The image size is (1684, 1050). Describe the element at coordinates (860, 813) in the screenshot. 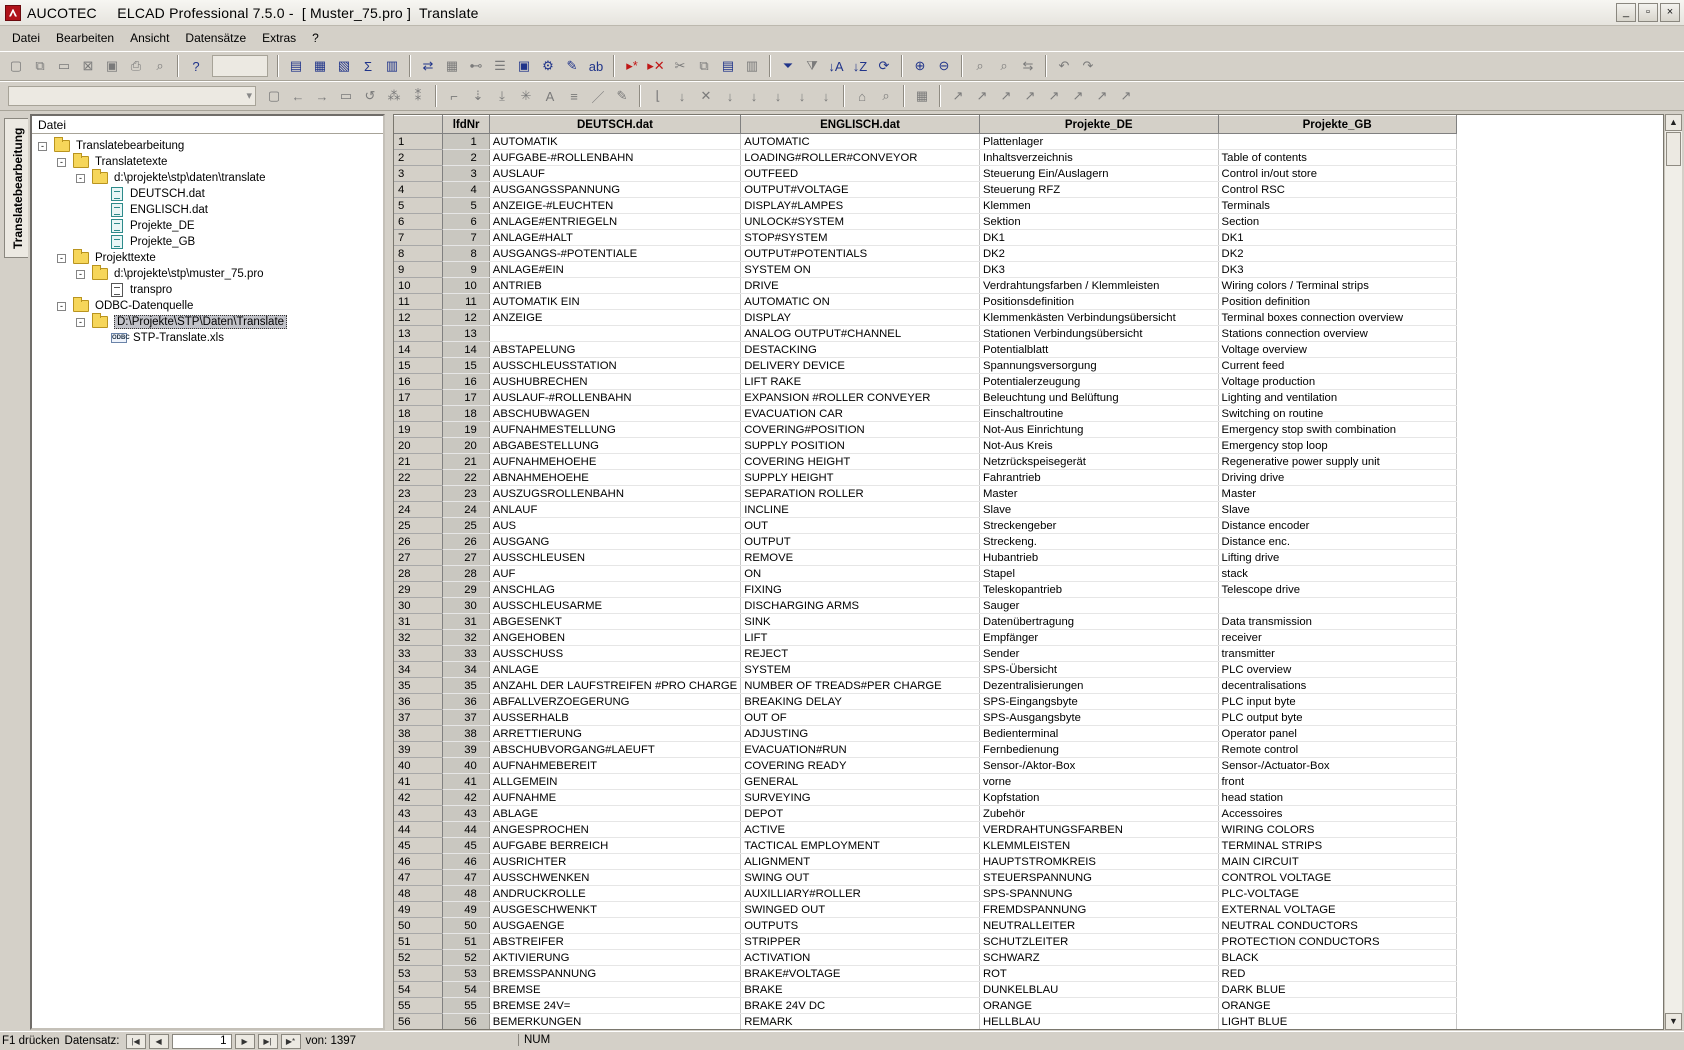

I see `cell-englisch: DEPOT` at that location.